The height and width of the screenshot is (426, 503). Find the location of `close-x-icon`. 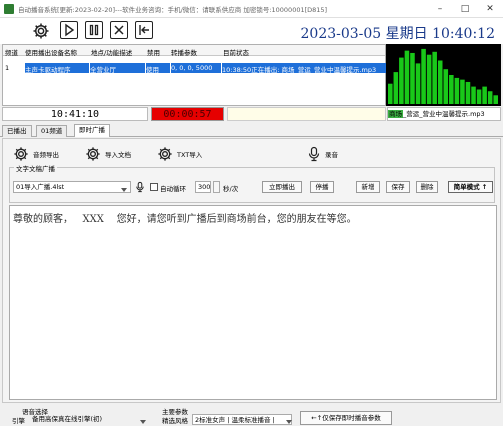

close-x-icon is located at coordinates (119, 30).